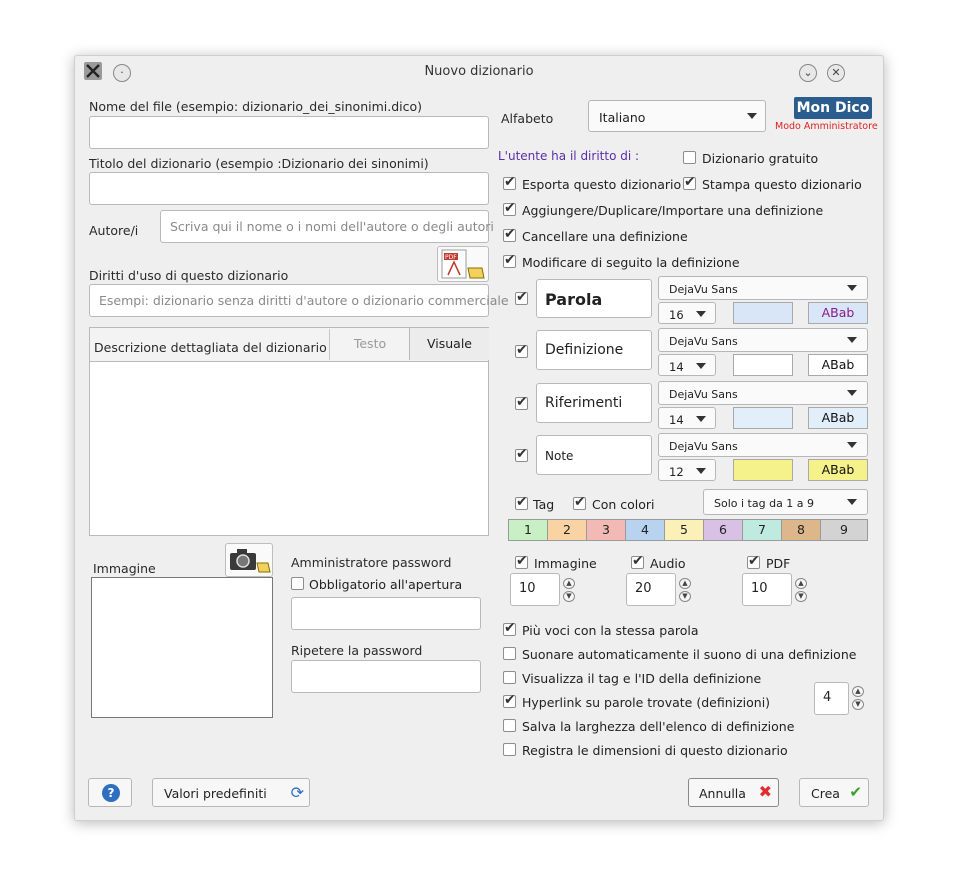  What do you see at coordinates (684, 530) in the screenshot?
I see `tag-5: 5` at bounding box center [684, 530].